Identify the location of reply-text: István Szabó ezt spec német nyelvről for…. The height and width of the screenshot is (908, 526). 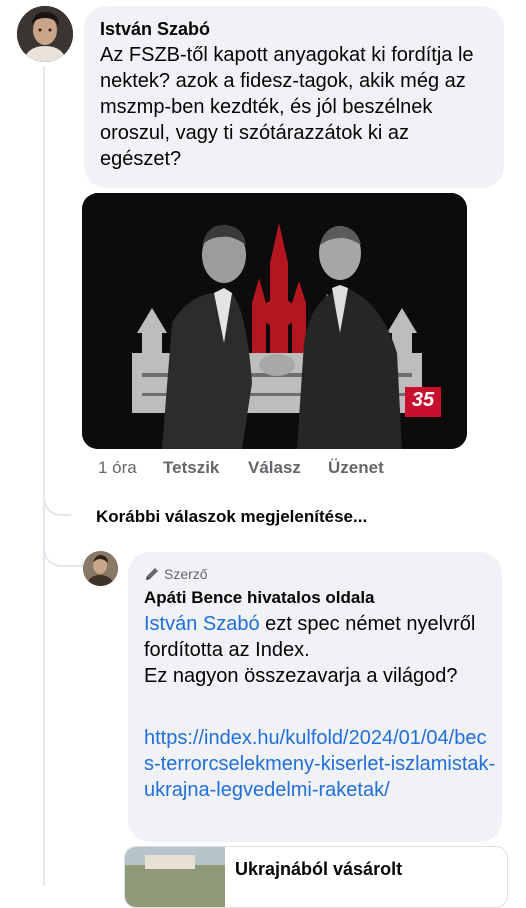
(314, 637).